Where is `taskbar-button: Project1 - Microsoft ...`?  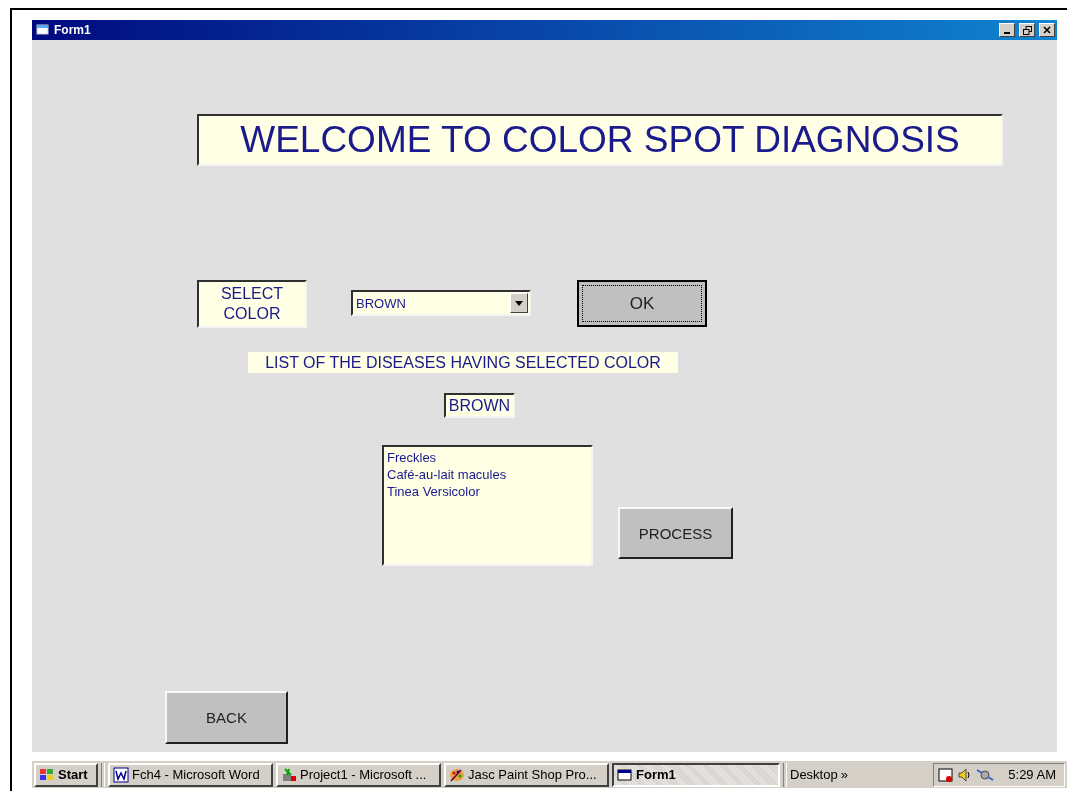
taskbar-button: Project1 - Microsoft ... is located at coordinates (358, 774).